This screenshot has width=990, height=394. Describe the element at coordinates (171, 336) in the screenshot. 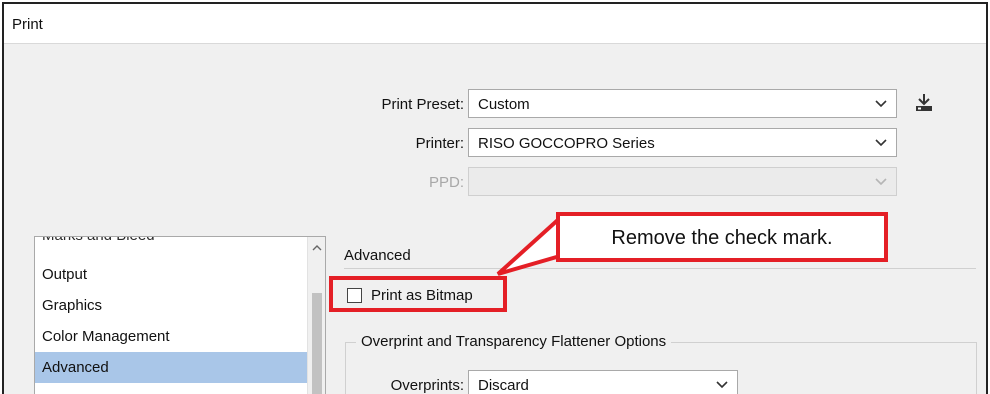

I see `list-item-color-management: Color Management` at that location.